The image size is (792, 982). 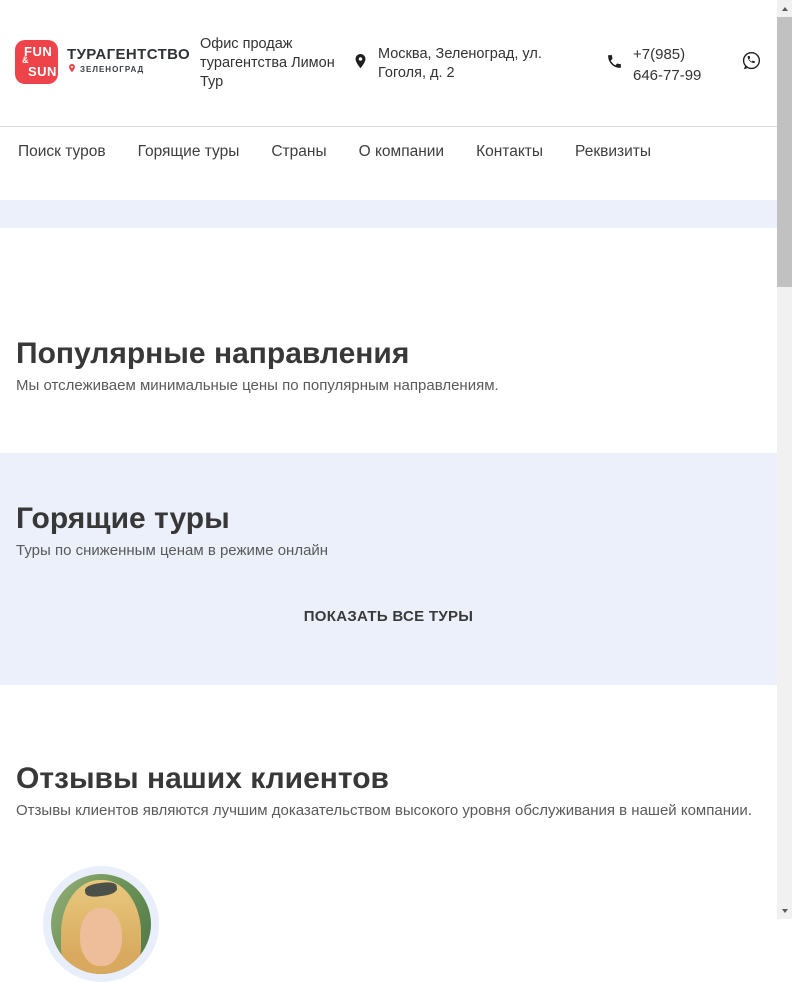 I want to click on arrow-down-icon, so click(x=784, y=910).